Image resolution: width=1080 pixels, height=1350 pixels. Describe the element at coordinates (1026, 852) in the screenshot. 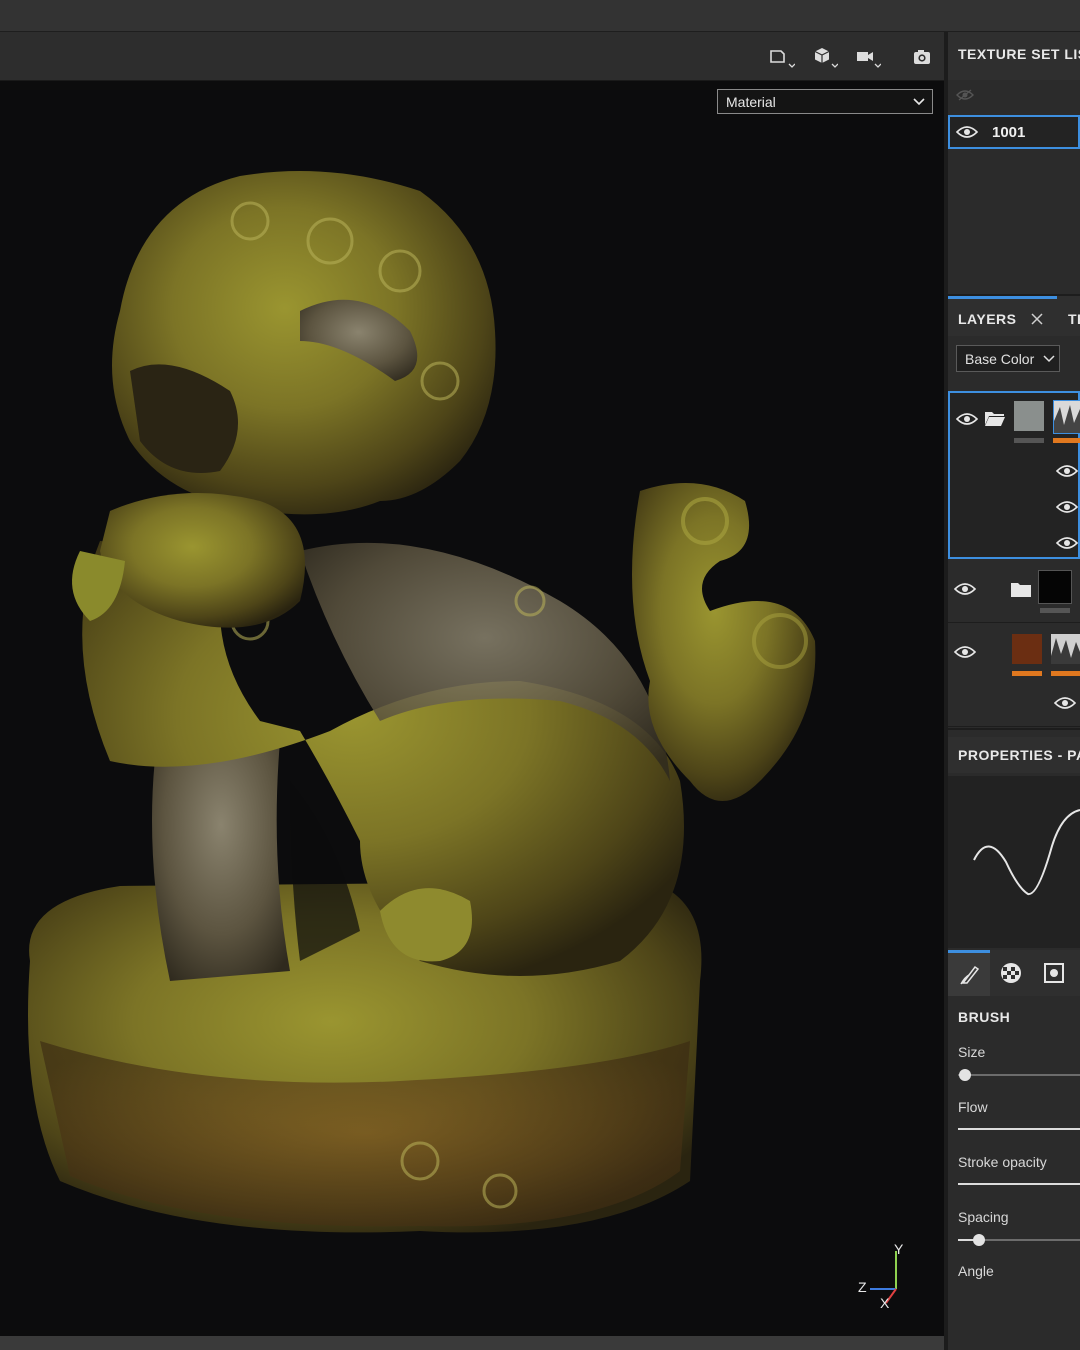

I see `brush-stroke-preview` at that location.